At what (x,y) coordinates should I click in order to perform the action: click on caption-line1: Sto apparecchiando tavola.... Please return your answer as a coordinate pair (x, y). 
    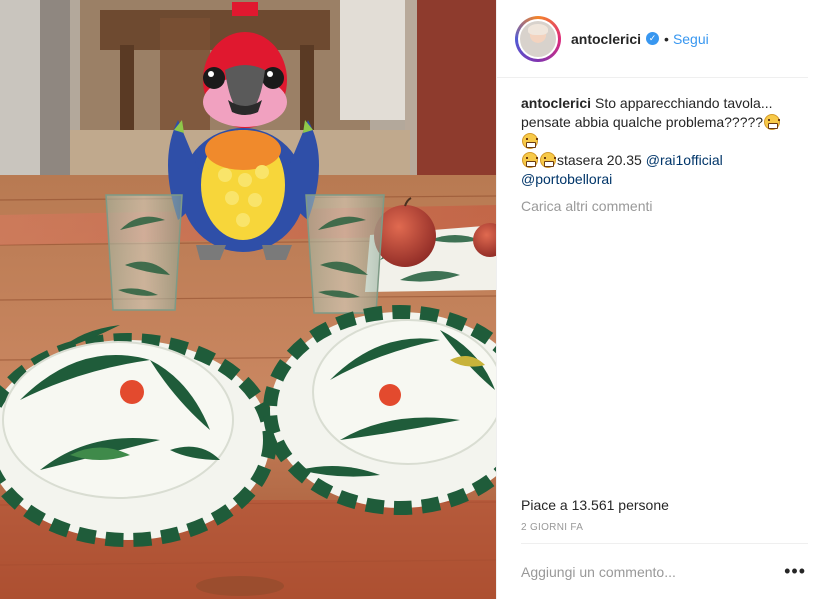
    Looking at the image, I should click on (684, 103).